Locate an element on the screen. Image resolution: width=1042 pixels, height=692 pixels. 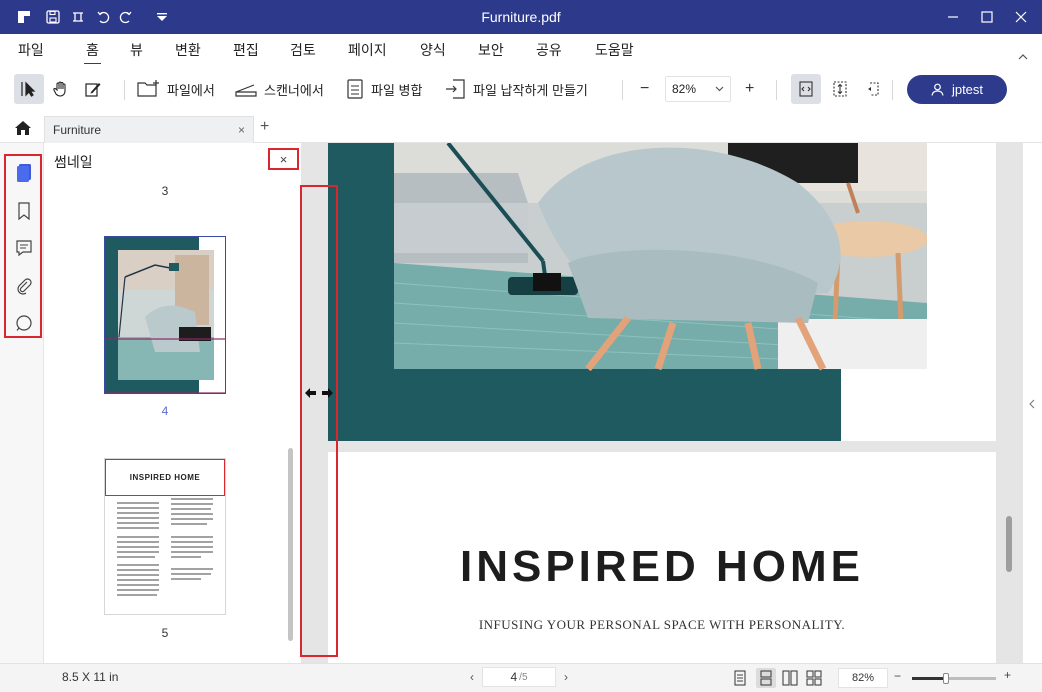
add-tab-button: + is located at coordinates (264, 127).